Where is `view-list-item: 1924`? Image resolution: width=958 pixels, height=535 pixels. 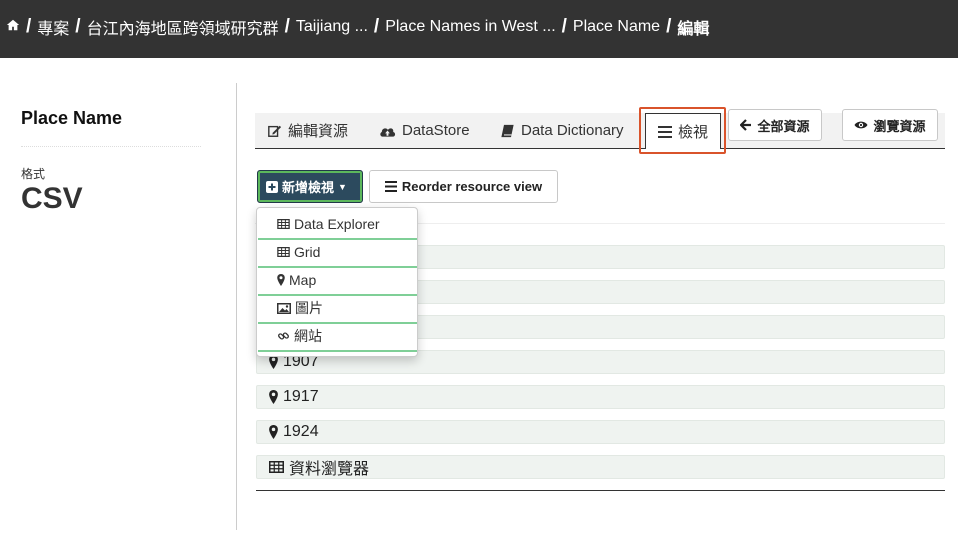
view-list-item: 1924 is located at coordinates (600, 432).